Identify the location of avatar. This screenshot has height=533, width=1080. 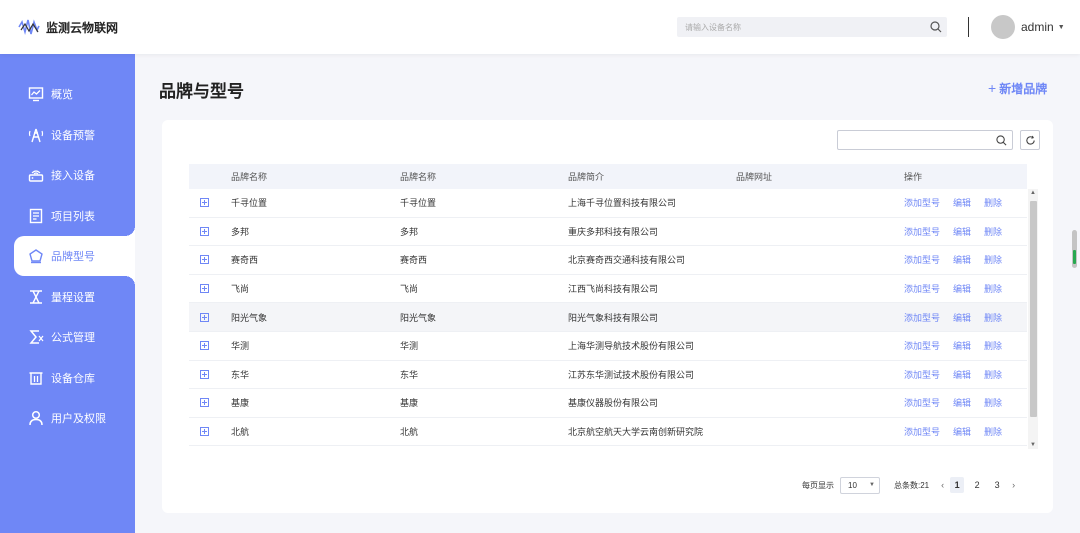
(1003, 27).